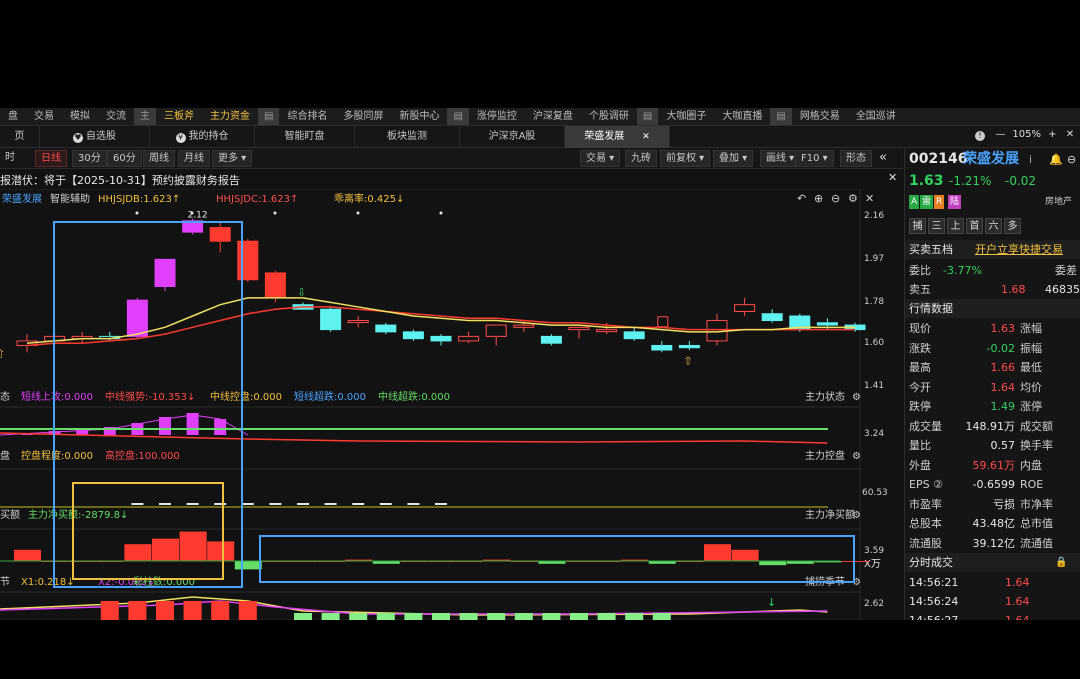  What do you see at coordinates (20, 137) in the screenshot?
I see `tab-0: 页` at bounding box center [20, 137].